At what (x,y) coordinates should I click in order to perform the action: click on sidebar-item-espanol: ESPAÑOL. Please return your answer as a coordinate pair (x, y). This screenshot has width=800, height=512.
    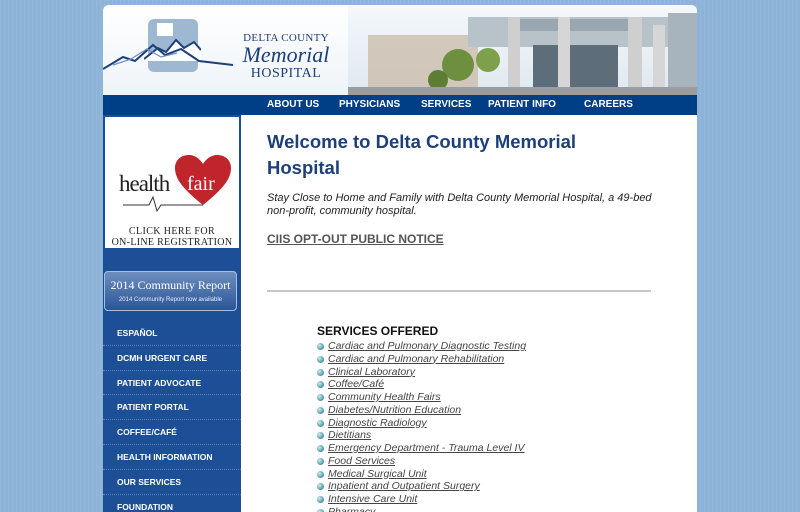
    Looking at the image, I should click on (172, 333).